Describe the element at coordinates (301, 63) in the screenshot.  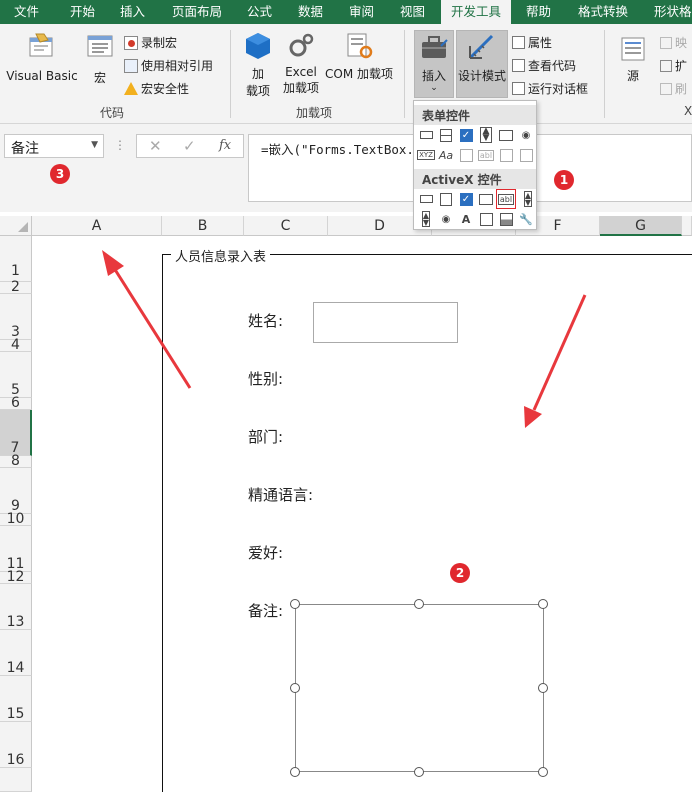
I see `excel-addins-button: Excel 加载项` at that location.